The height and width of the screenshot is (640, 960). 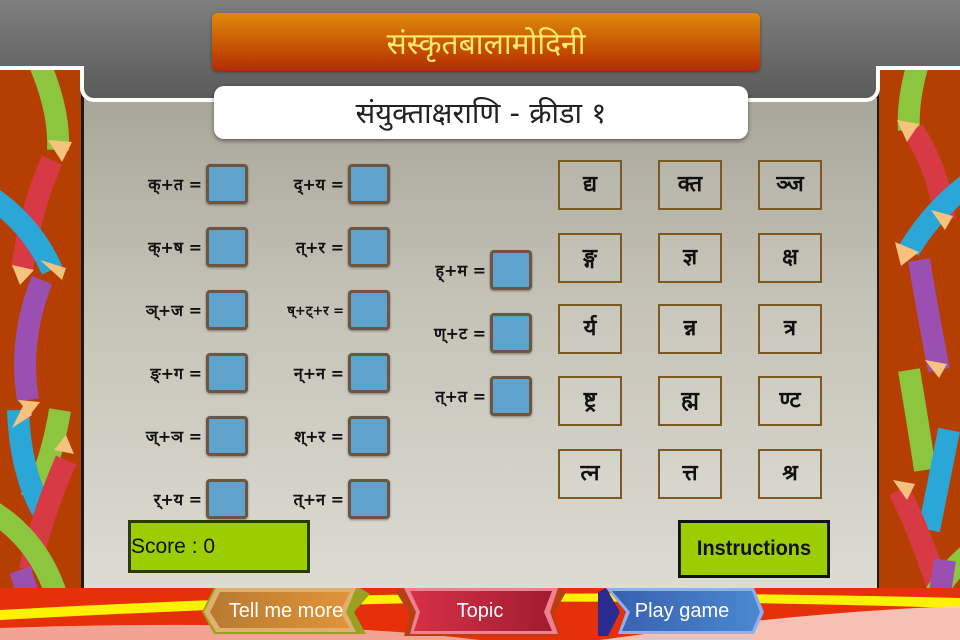 I want to click on conjunct-tile: ज्ञ, so click(x=690, y=258).